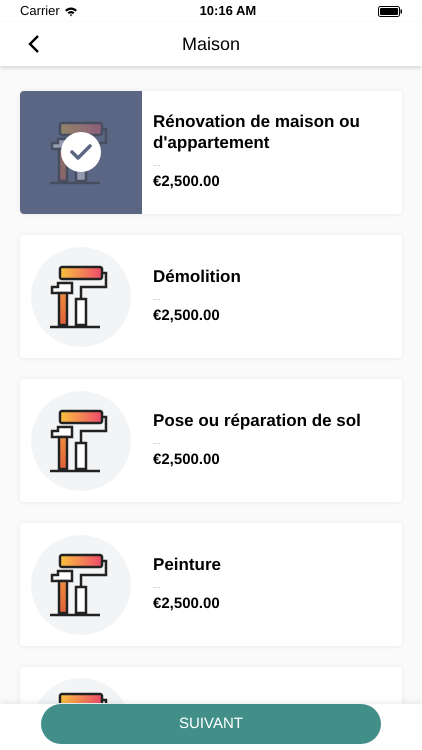 The height and width of the screenshot is (750, 422). Describe the element at coordinates (211, 44) in the screenshot. I see `page-title: Maison` at that location.